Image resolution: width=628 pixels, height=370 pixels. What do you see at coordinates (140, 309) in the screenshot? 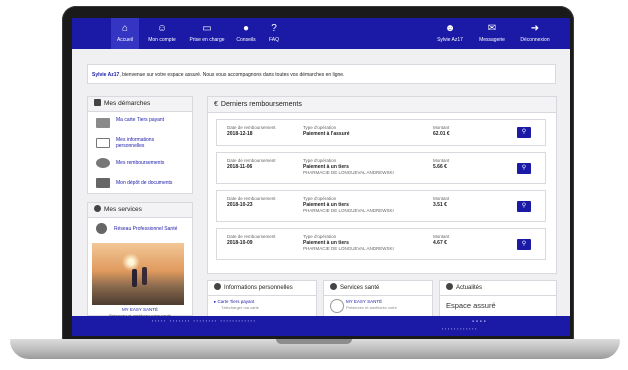
I see `promo-title: MY EASY SANTÉ` at bounding box center [140, 309].